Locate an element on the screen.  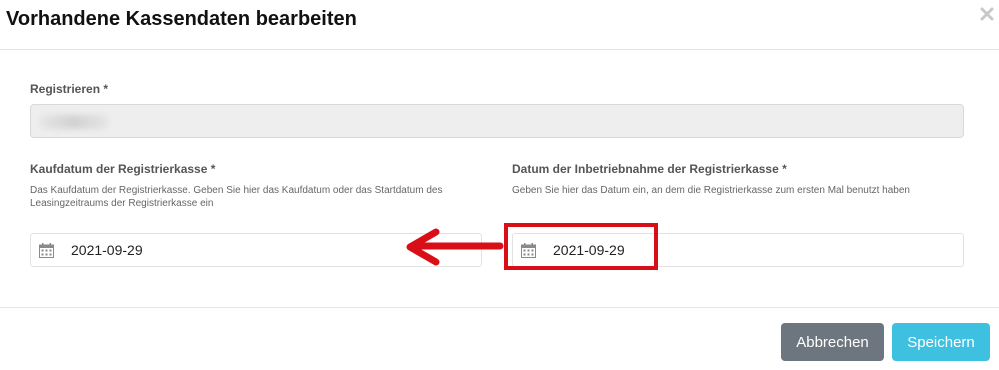
save-button: Speichern is located at coordinates (941, 342).